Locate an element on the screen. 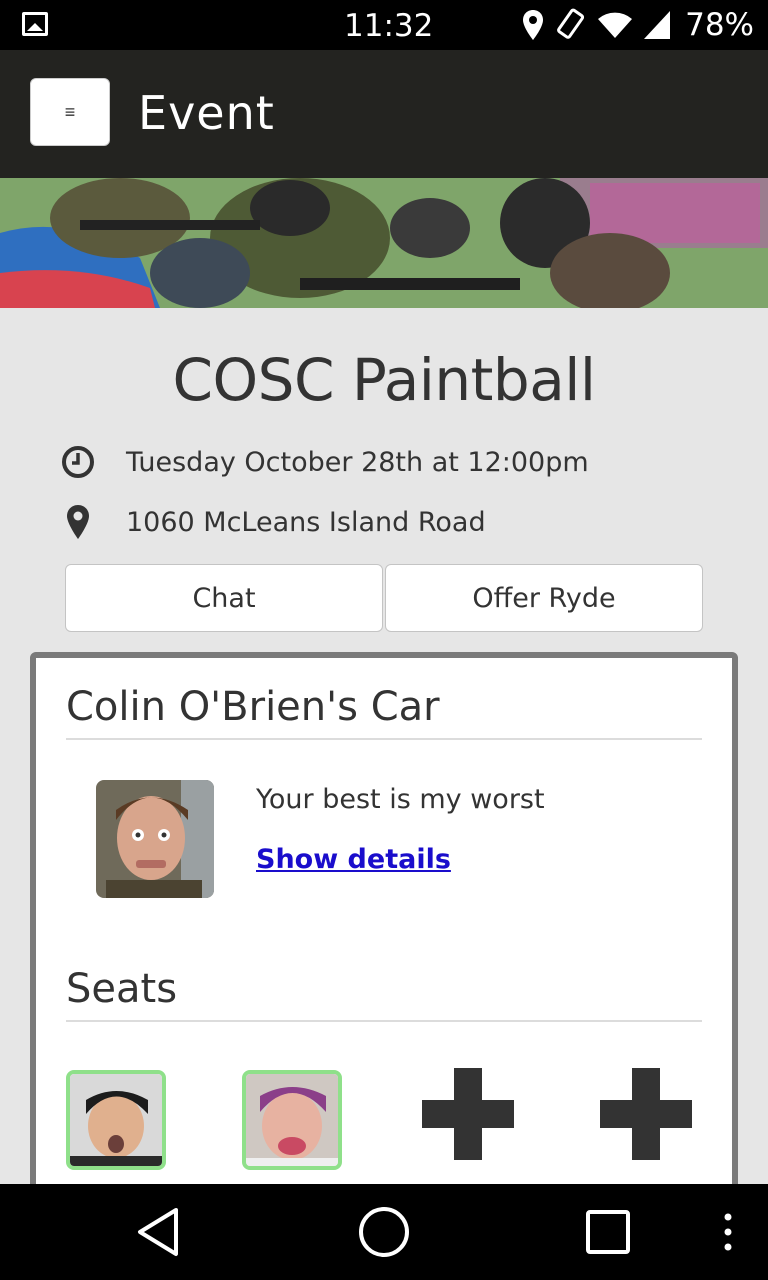  clock-icon is located at coordinates (78, 462).